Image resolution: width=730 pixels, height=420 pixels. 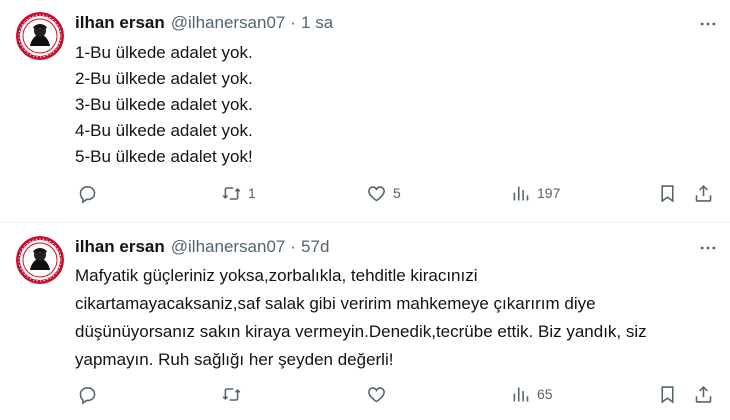 I want to click on retweet-button, so click(x=234, y=394).